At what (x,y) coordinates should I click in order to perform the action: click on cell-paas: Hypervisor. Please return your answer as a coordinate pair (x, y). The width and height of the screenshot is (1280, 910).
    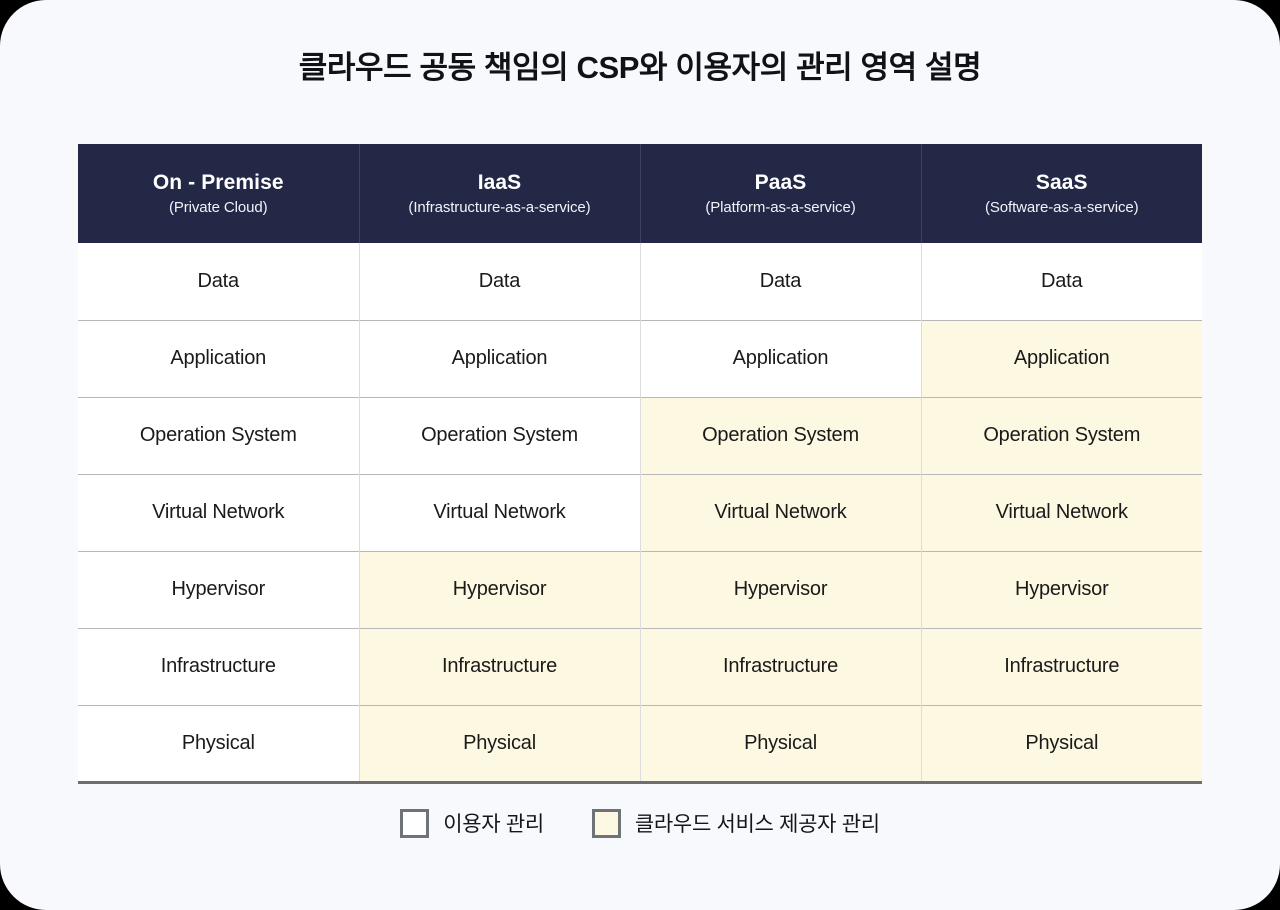
    Looking at the image, I should click on (781, 589).